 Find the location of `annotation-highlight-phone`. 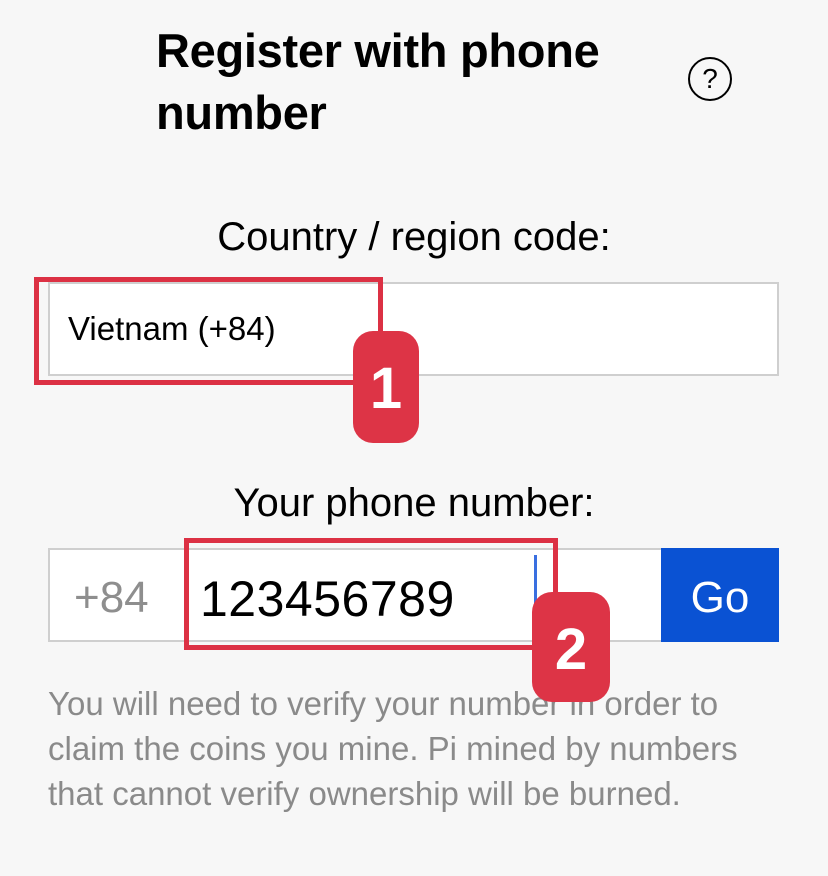

annotation-highlight-phone is located at coordinates (371, 594).